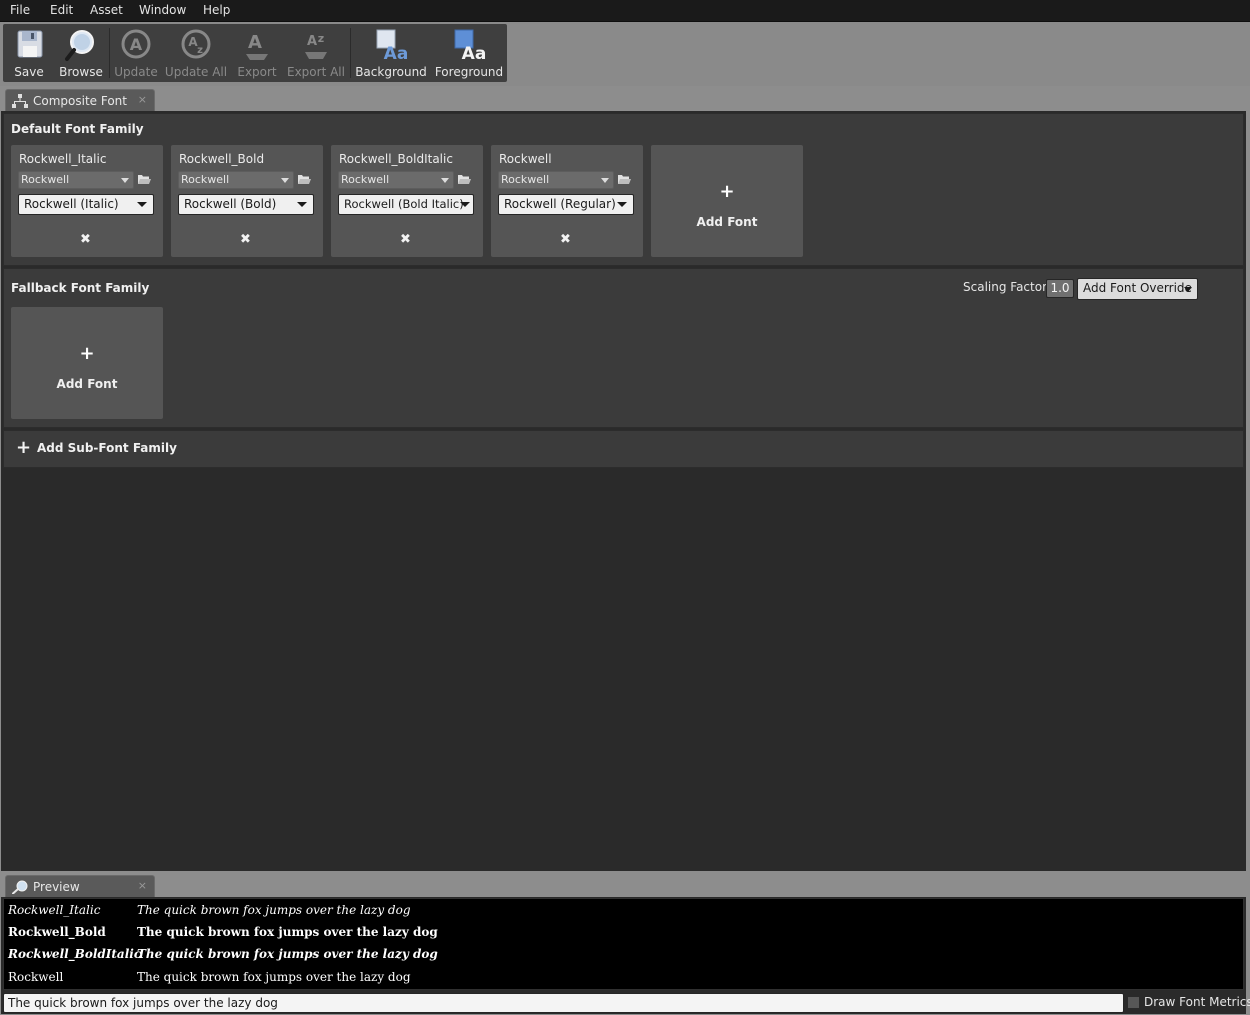 This screenshot has height=1015, width=1250. Describe the element at coordinates (560, 204) in the screenshot. I see `font-face-value: Rockwell (Regular)` at that location.